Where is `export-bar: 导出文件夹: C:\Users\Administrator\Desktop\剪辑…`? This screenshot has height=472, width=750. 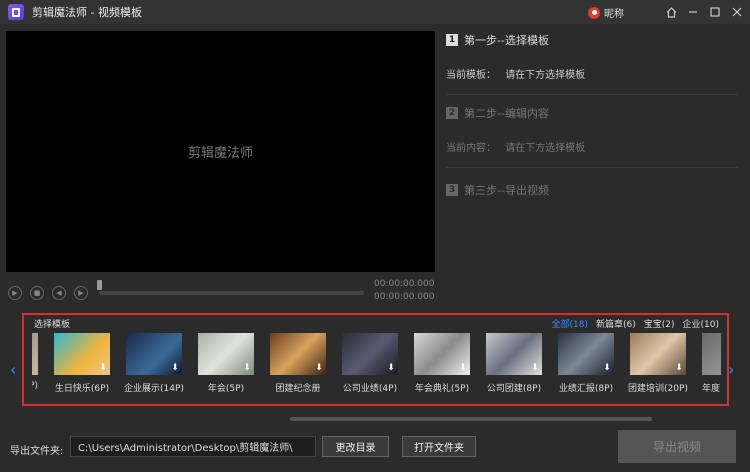
export-bar: 导出文件夹: C:\Users\Administrator\Desktop\剪辑… is located at coordinates (375, 448).